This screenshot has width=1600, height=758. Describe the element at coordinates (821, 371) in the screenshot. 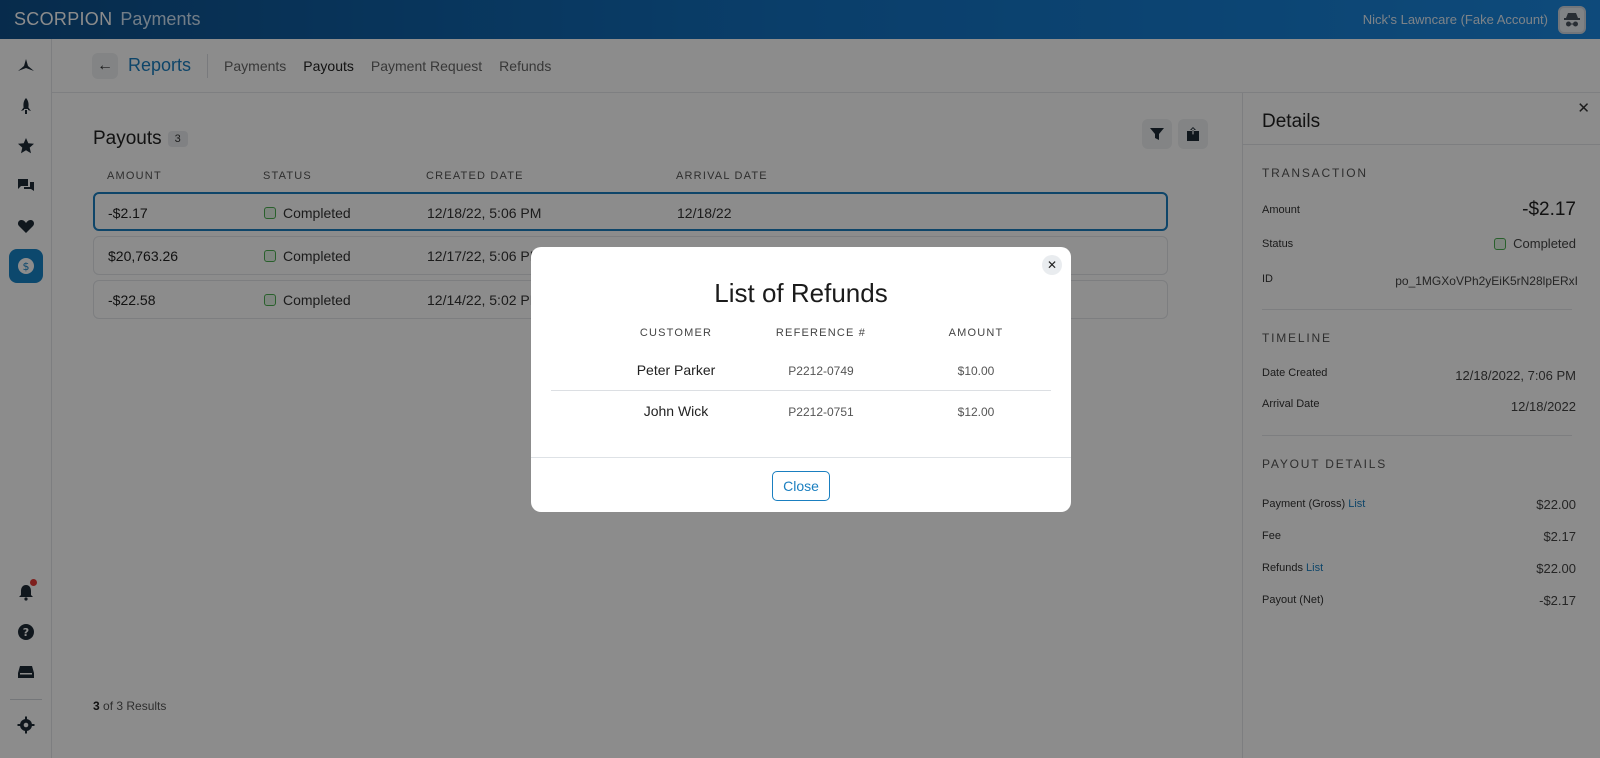

I see `refund-reference: P2212-0749` at that location.